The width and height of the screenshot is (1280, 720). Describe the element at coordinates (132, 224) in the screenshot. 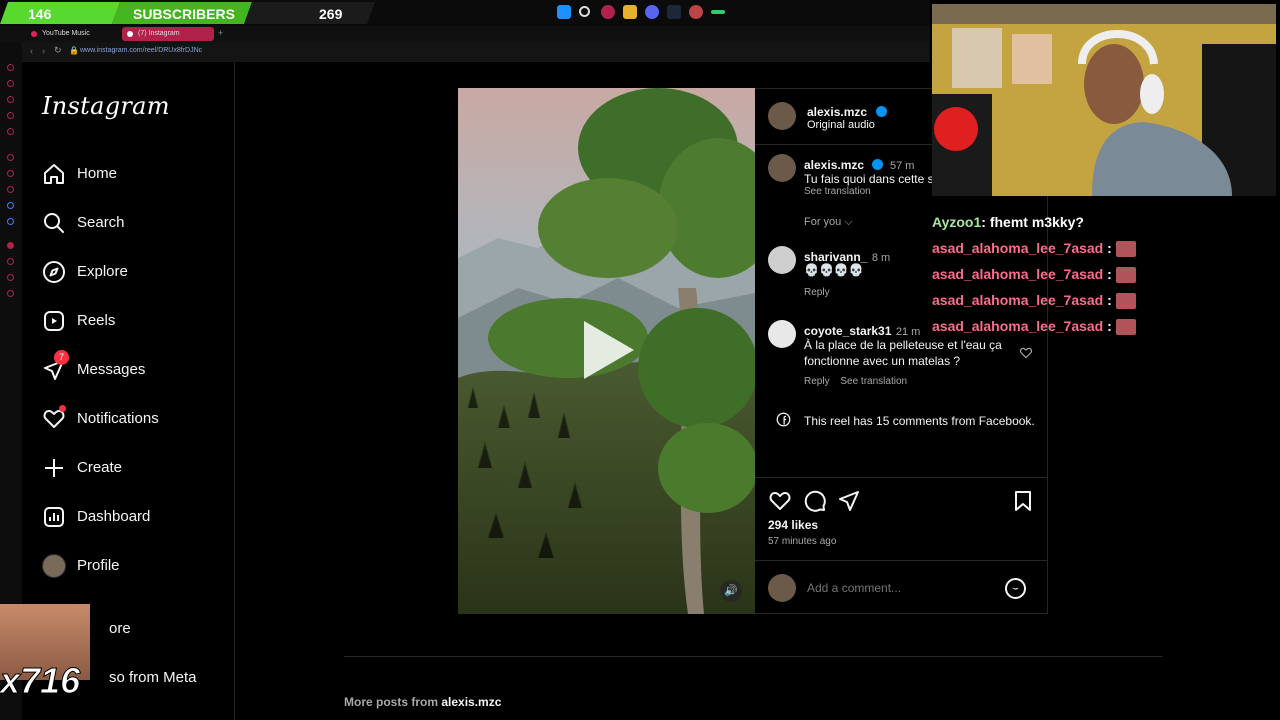

I see `nav-search: Search` at that location.